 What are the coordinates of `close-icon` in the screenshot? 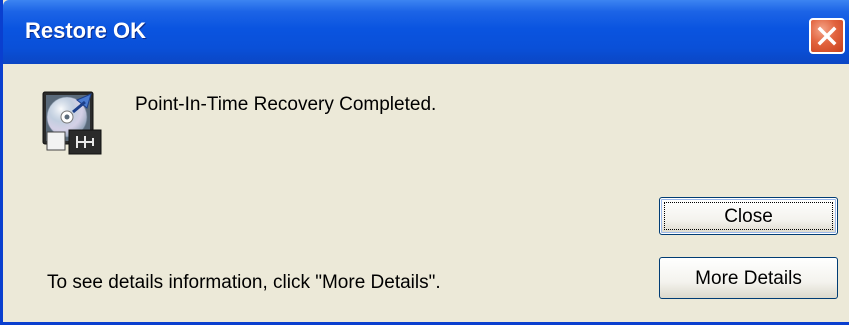 It's located at (827, 36).